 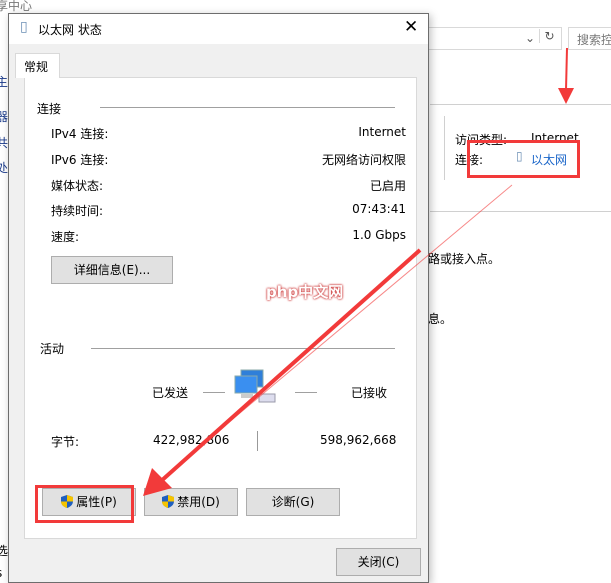 I want to click on arrow-down-head, so click(x=566, y=96).